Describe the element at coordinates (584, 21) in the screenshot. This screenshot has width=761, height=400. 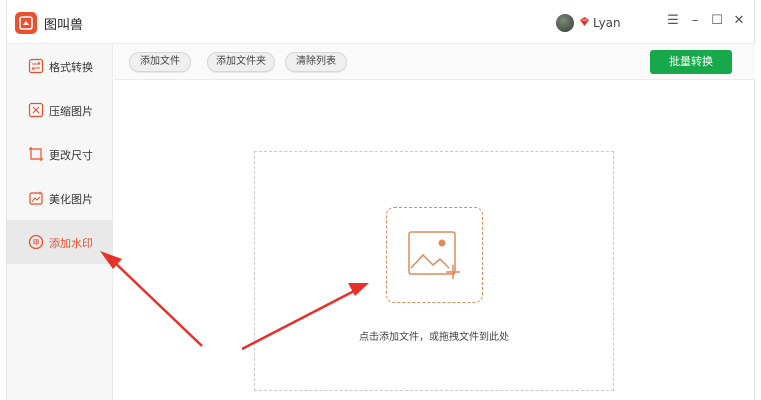
I see `vip-badge-icon` at that location.